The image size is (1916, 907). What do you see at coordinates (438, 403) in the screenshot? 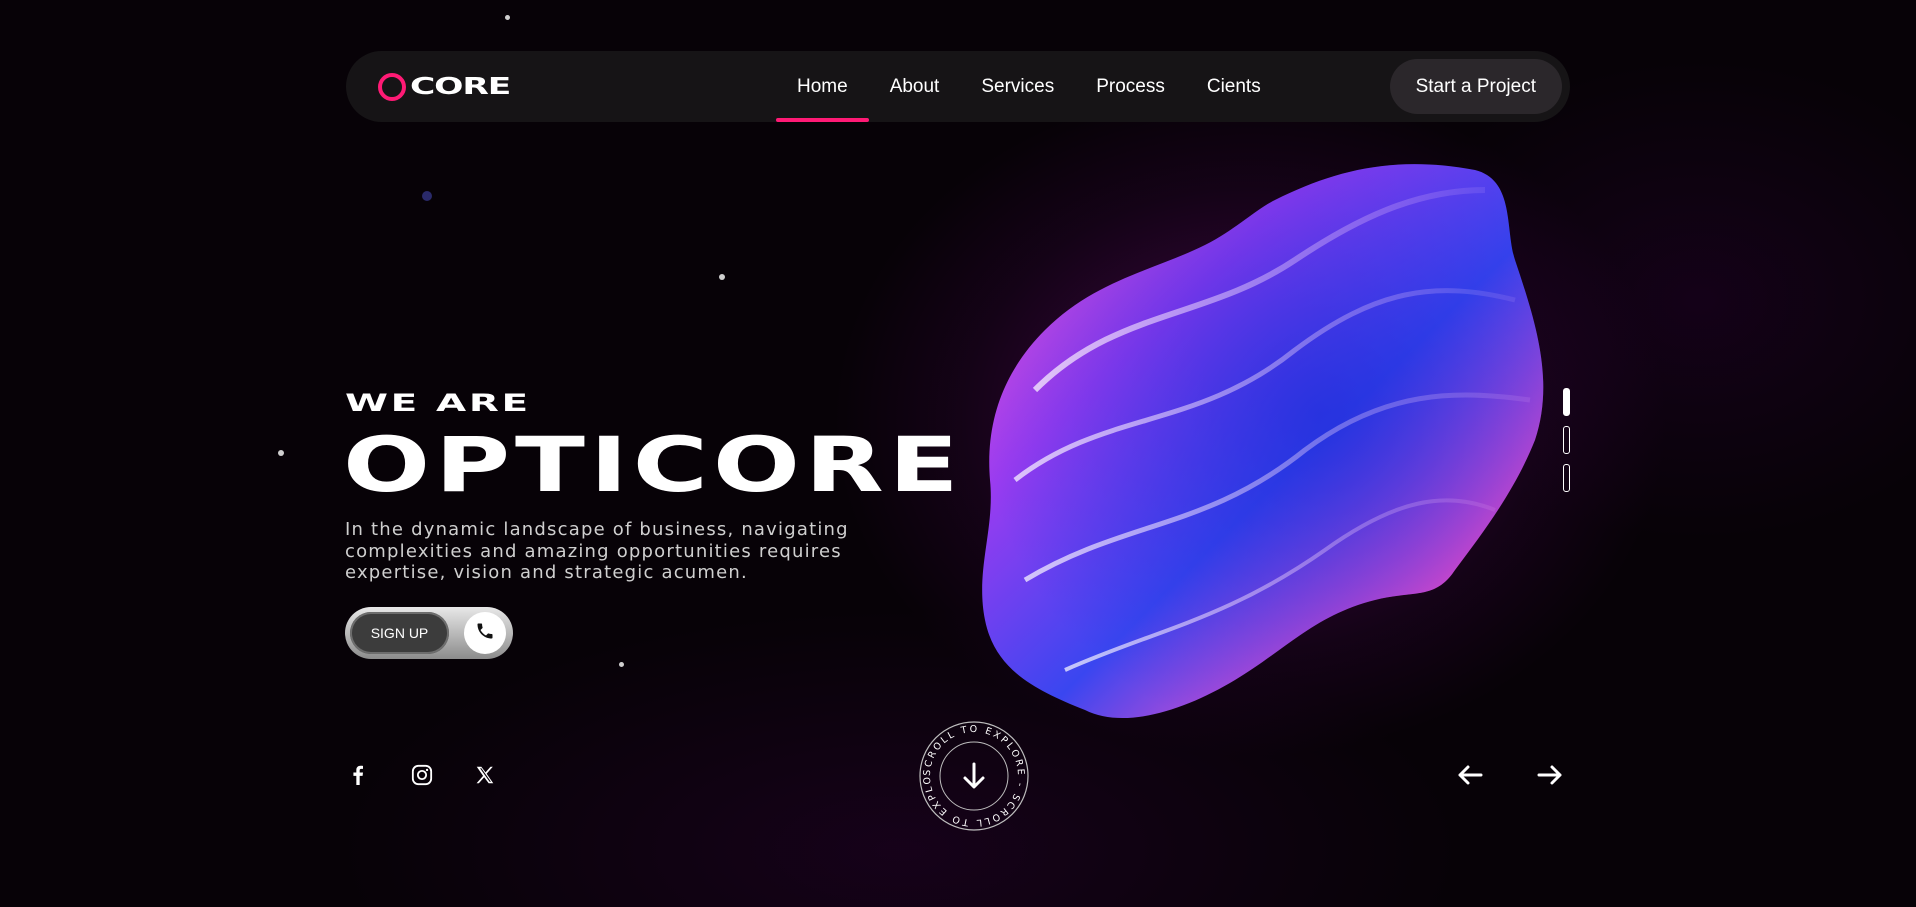
I see `hero-pretitle: WE ARE` at bounding box center [438, 403].